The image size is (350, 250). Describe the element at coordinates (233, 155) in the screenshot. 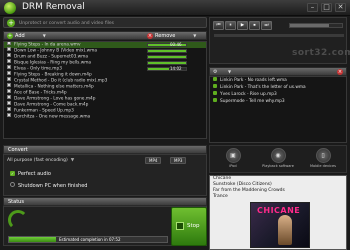

I see `ipod-icon: ▣` at that location.